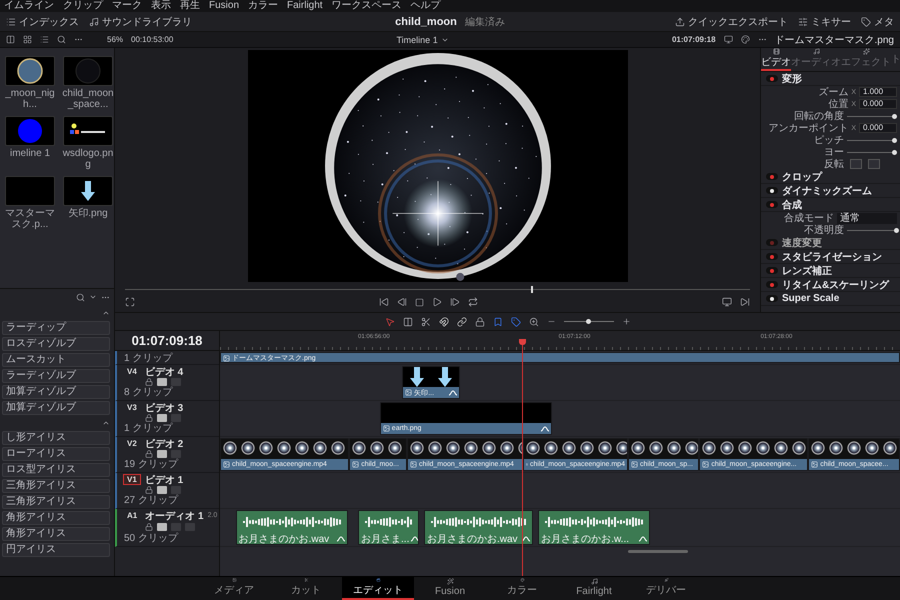 Image resolution: width=900 pixels, height=600 pixels. What do you see at coordinates (132, 479) in the screenshot?
I see `track-id: V1` at bounding box center [132, 479].